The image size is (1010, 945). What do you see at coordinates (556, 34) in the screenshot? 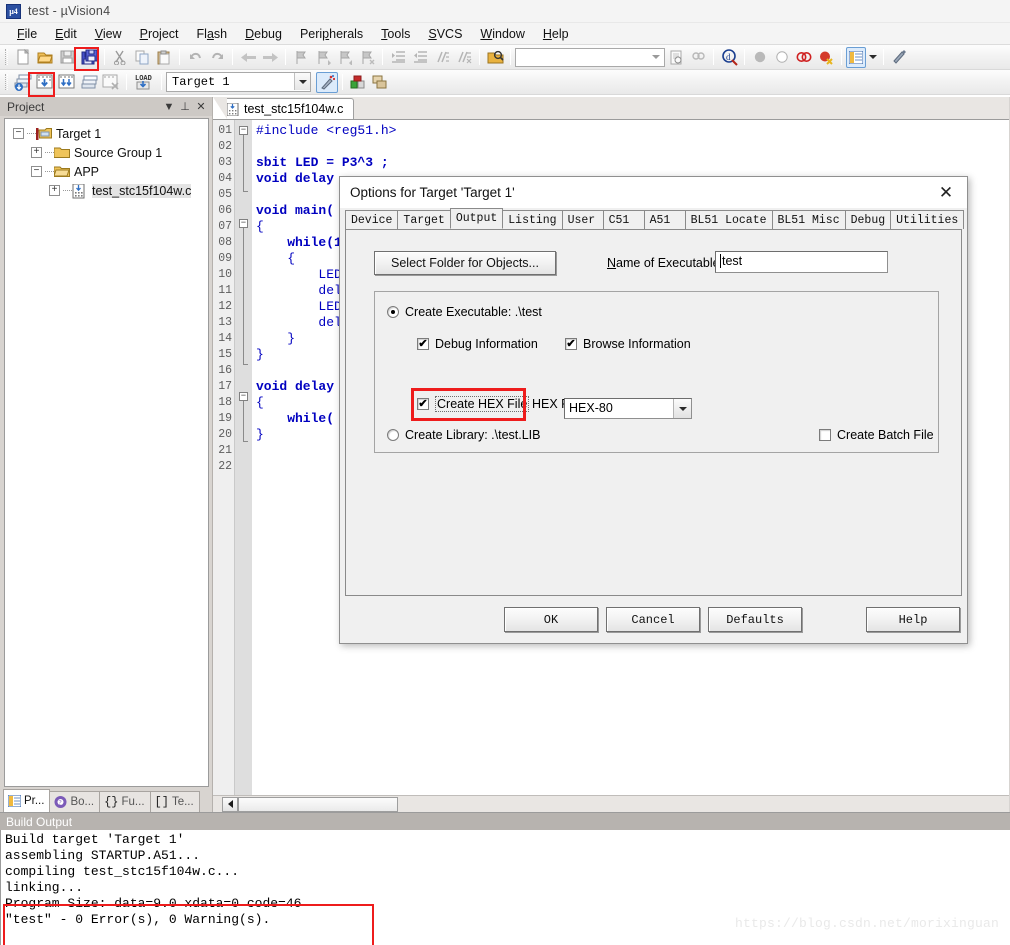
I see `menu-help: Help` at bounding box center [556, 34].